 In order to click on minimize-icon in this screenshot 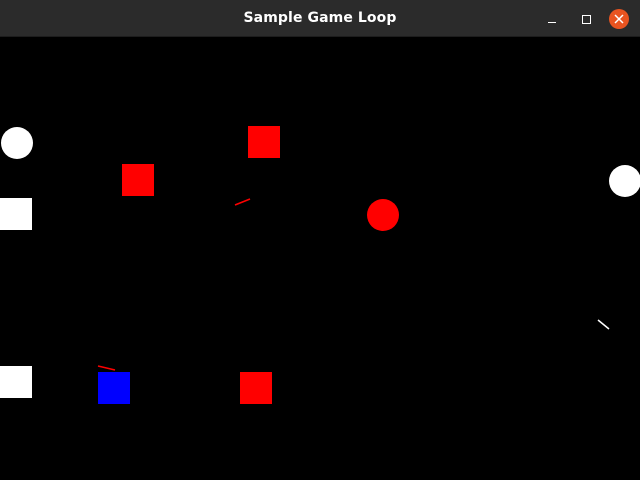, I will do `click(552, 22)`.